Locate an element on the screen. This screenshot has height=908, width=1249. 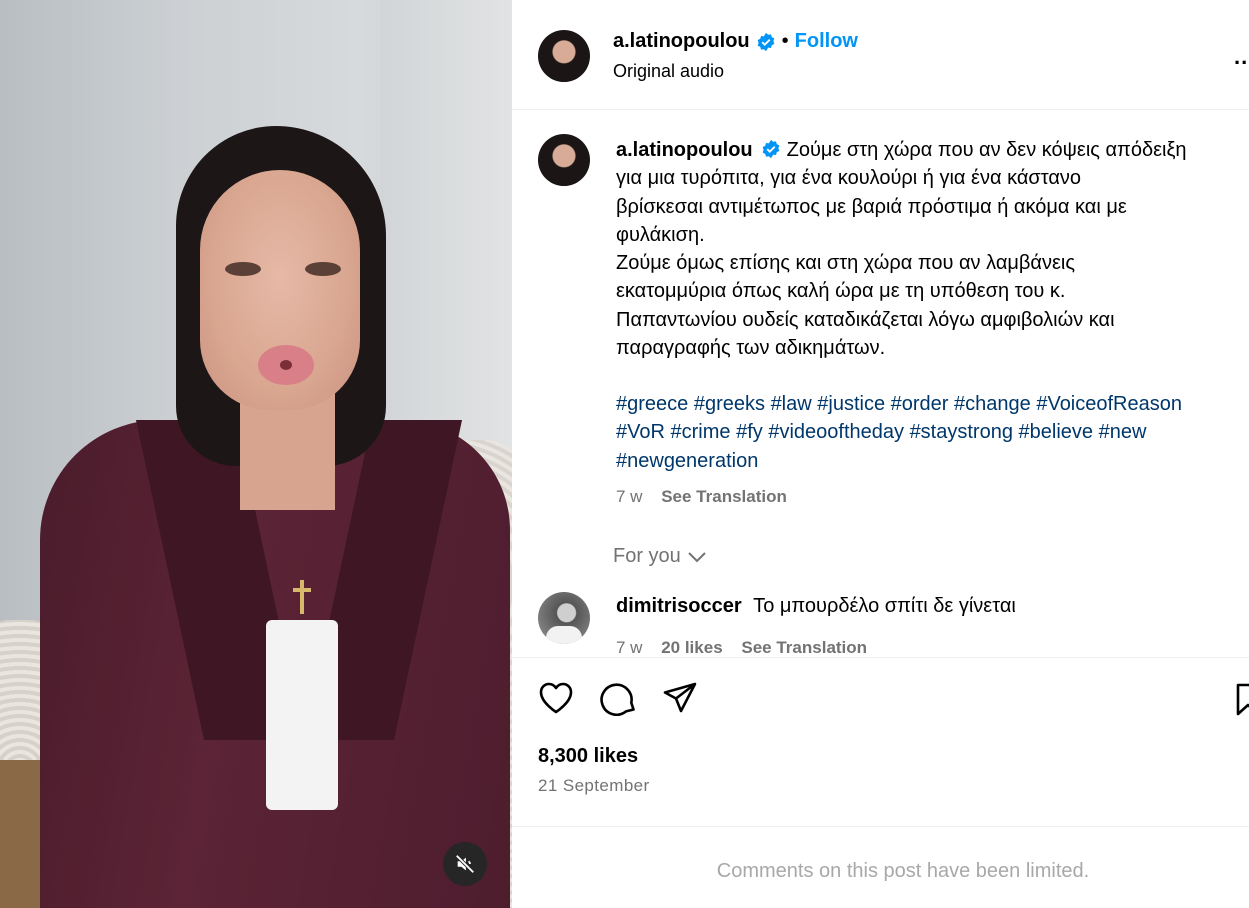
comment-box: Comments on this post have been limited. is located at coordinates (880, 867).